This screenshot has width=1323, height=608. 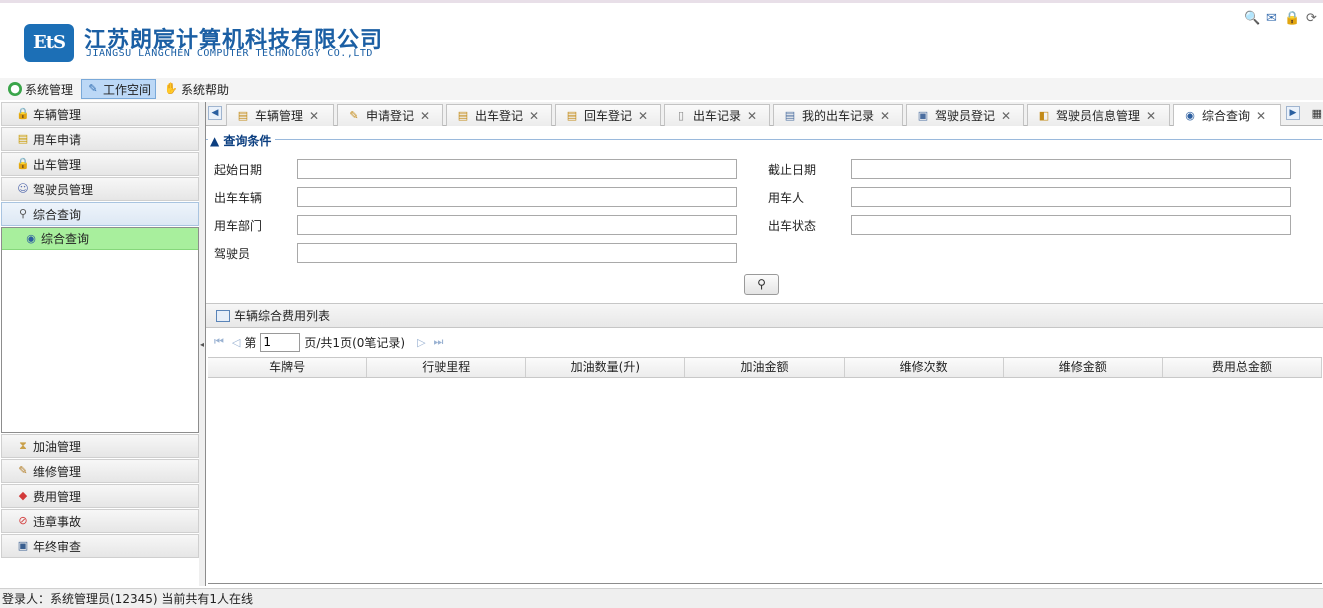 I want to click on help-icon: ✋, so click(x=171, y=88).